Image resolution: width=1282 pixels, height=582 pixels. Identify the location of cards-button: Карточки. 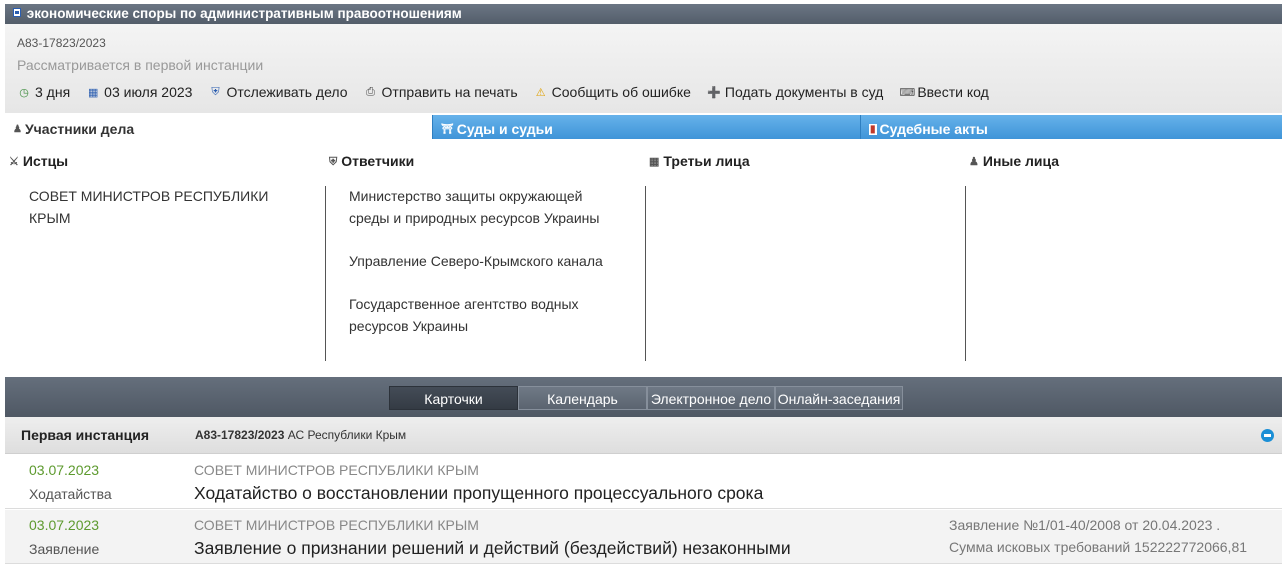
(453, 398).